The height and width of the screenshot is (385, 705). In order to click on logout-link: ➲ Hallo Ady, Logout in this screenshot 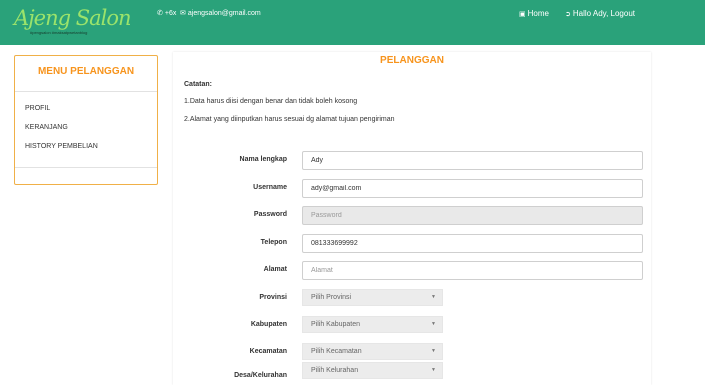, I will do `click(600, 13)`.